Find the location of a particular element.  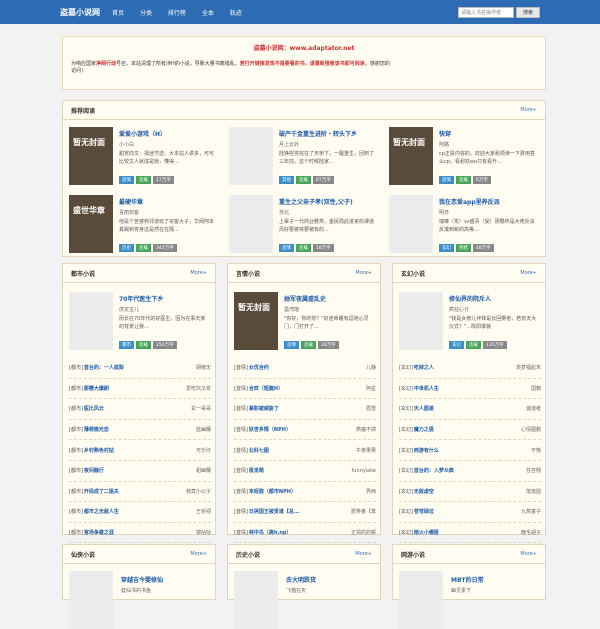

nav-ranking: 排行榜 is located at coordinates (177, 13).